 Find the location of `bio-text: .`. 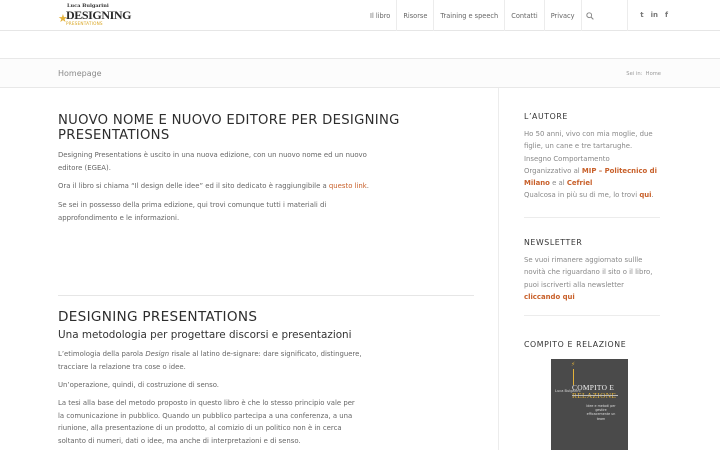

bio-text: . is located at coordinates (652, 195).